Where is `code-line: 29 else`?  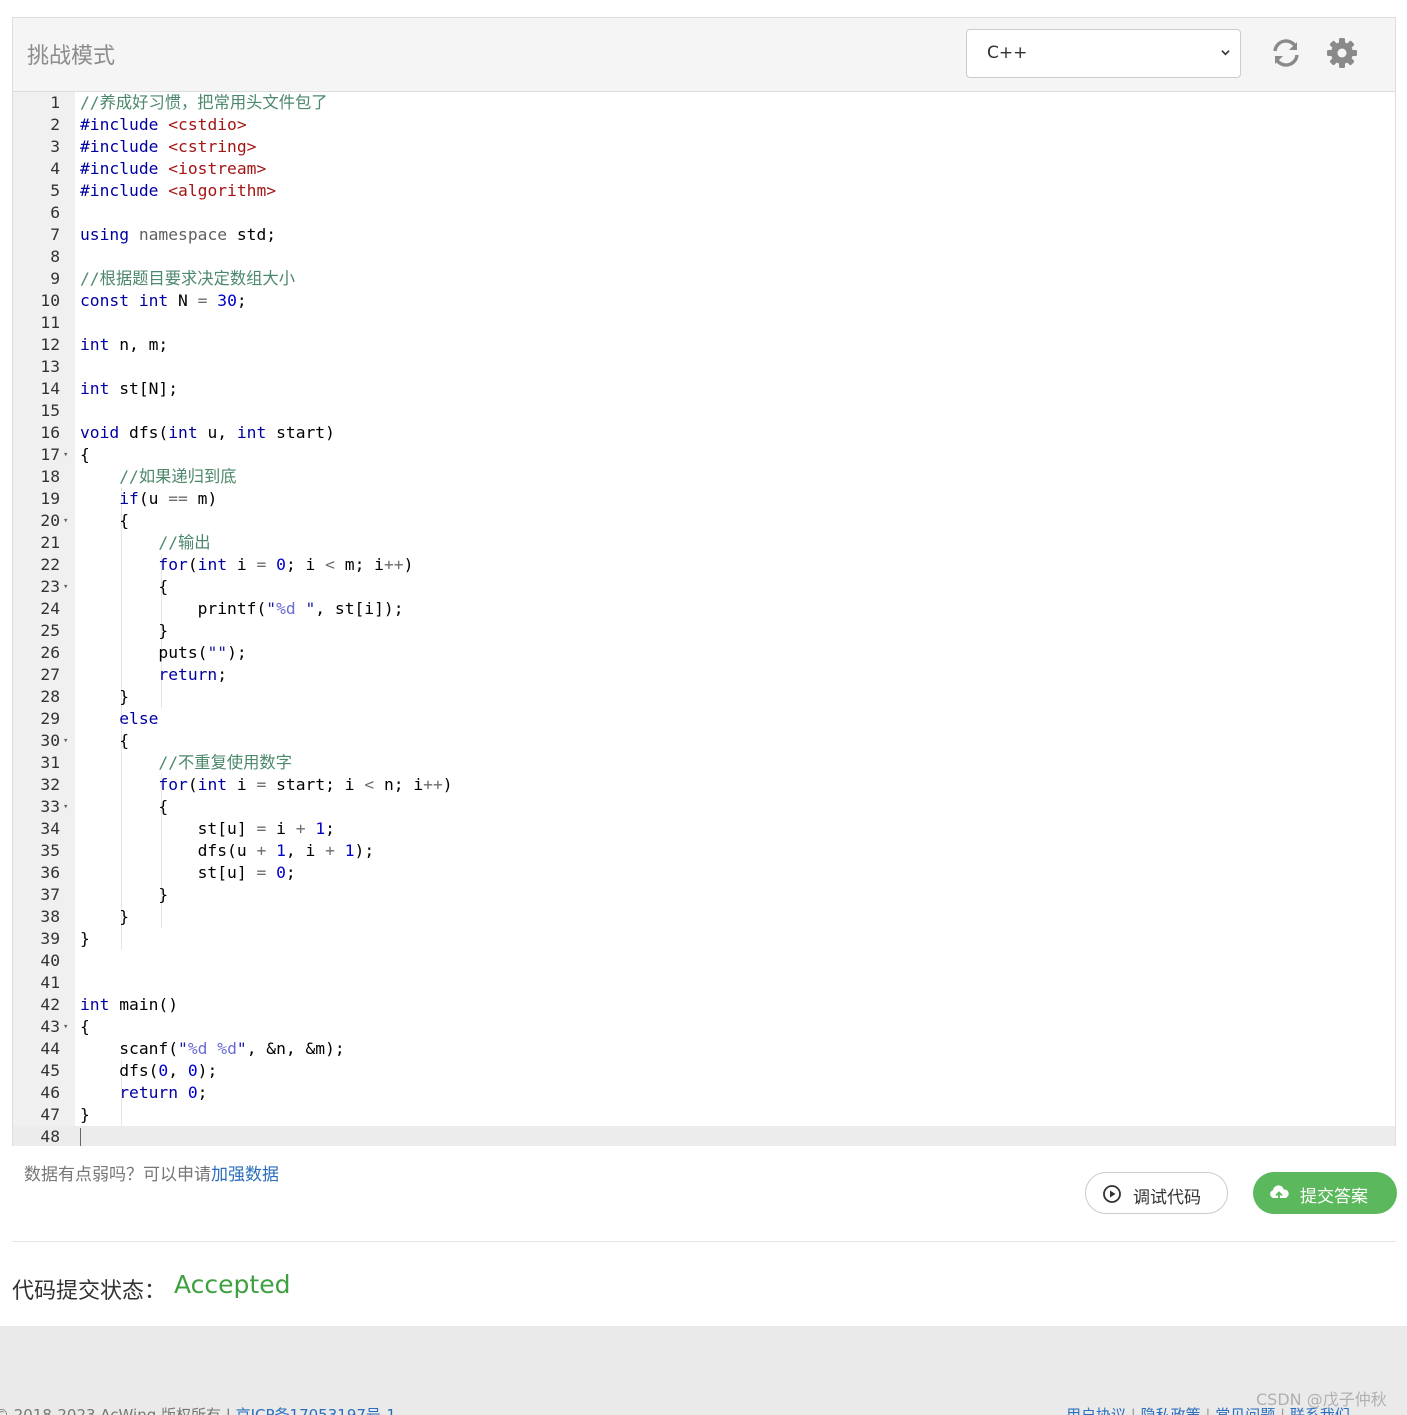 code-line: 29 else is located at coordinates (704, 719).